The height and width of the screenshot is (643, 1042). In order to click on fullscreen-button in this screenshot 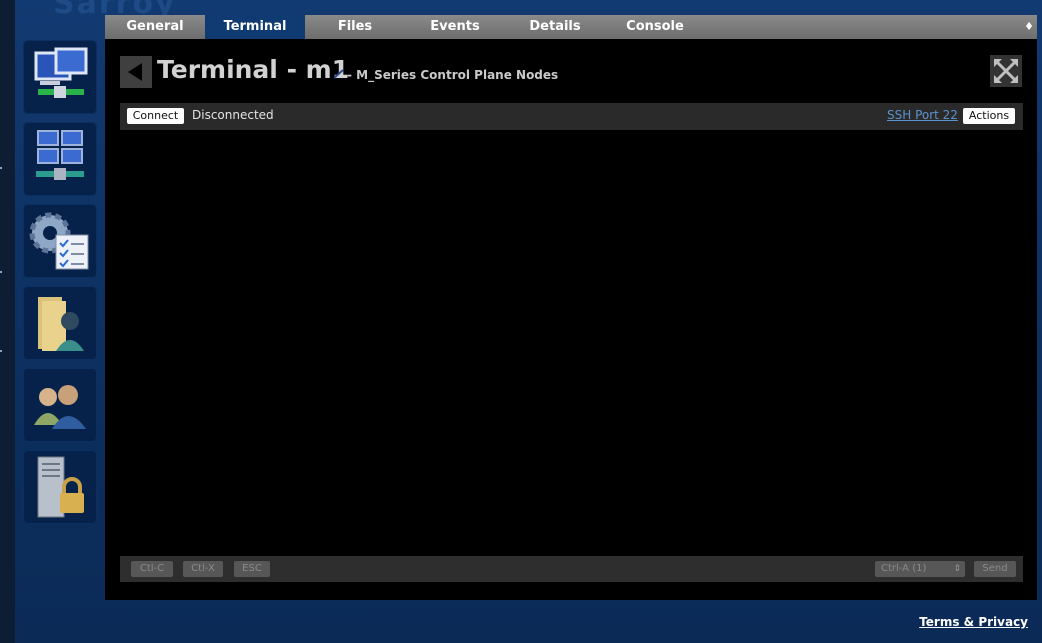, I will do `click(1006, 71)`.